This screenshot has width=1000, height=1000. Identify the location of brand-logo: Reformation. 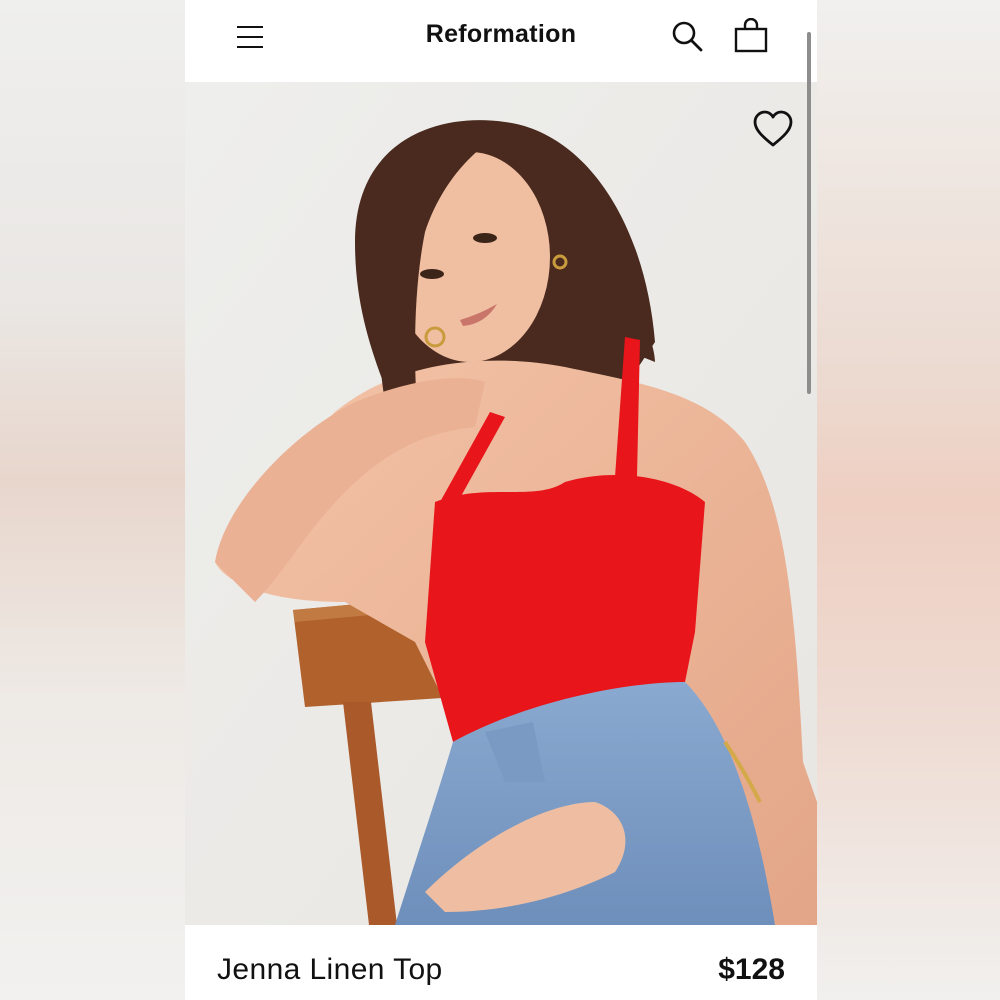
(501, 34).